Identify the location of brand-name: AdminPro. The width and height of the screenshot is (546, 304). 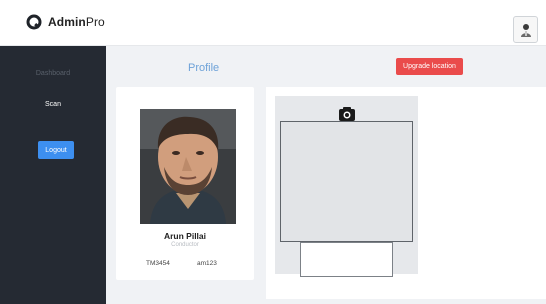
(76, 22).